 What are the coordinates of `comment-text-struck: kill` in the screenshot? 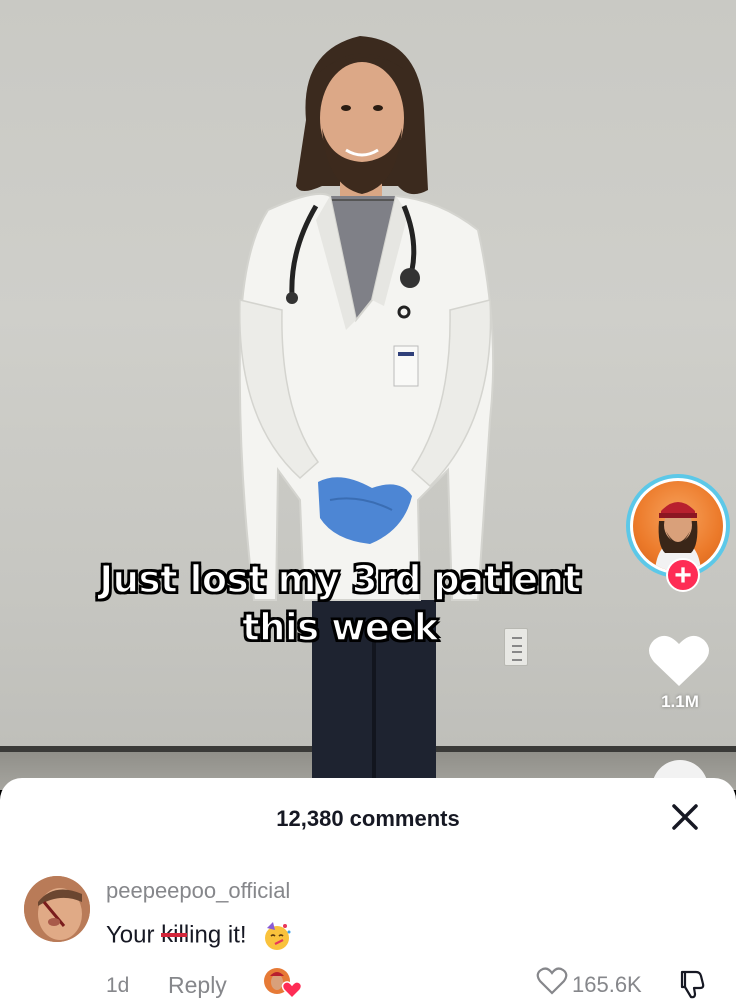 It's located at (175, 935).